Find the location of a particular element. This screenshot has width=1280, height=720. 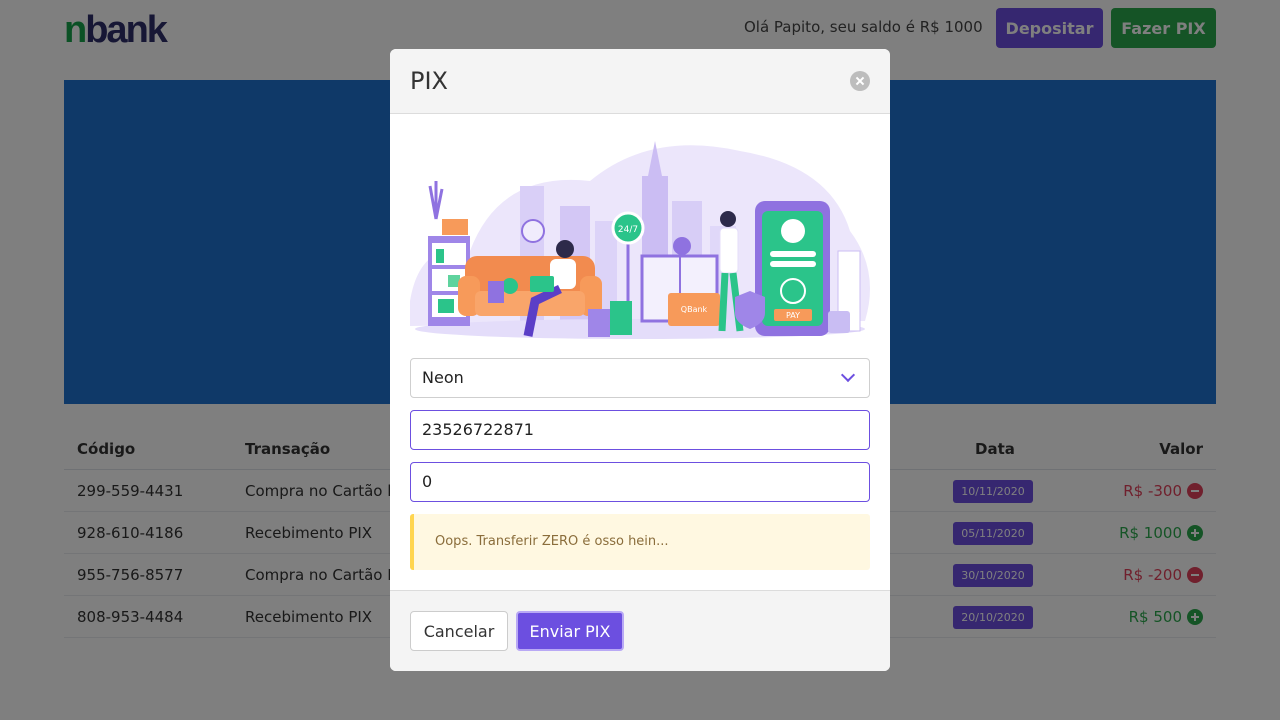

pix-key-input: 23526722871 is located at coordinates (640, 430).